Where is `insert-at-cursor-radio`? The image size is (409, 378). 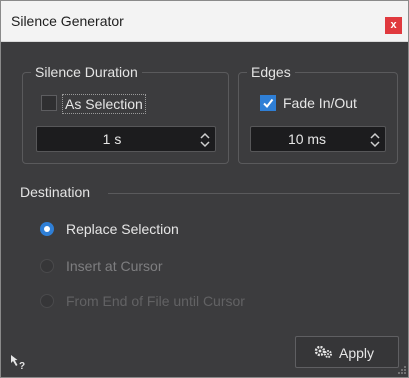 insert-at-cursor-radio is located at coordinates (47, 266).